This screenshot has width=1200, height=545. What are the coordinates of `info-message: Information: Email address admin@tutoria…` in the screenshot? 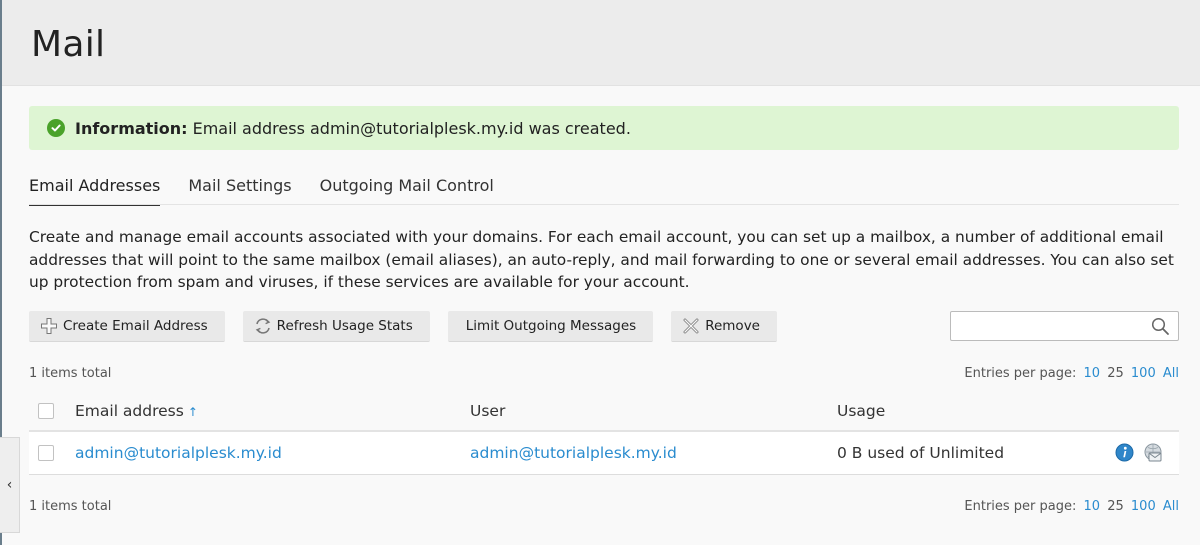 It's located at (604, 128).